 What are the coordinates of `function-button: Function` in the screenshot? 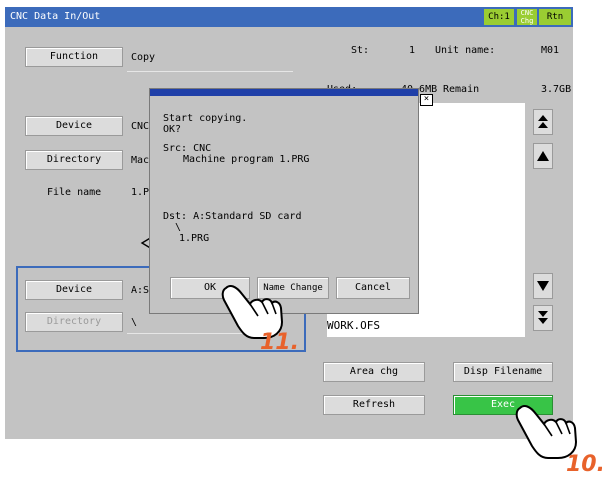 It's located at (74, 57).